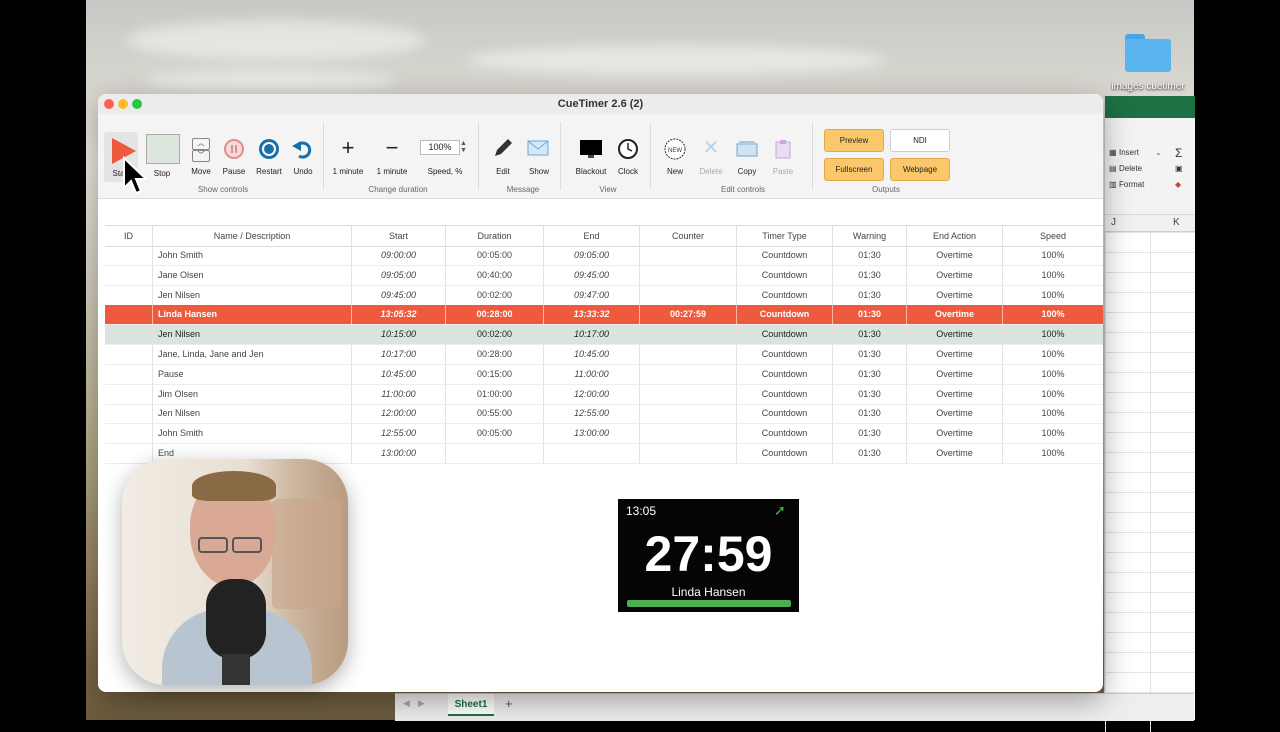 The height and width of the screenshot is (732, 1280). What do you see at coordinates (1148, 53) in the screenshot?
I see `desktop-folder-icon` at bounding box center [1148, 53].